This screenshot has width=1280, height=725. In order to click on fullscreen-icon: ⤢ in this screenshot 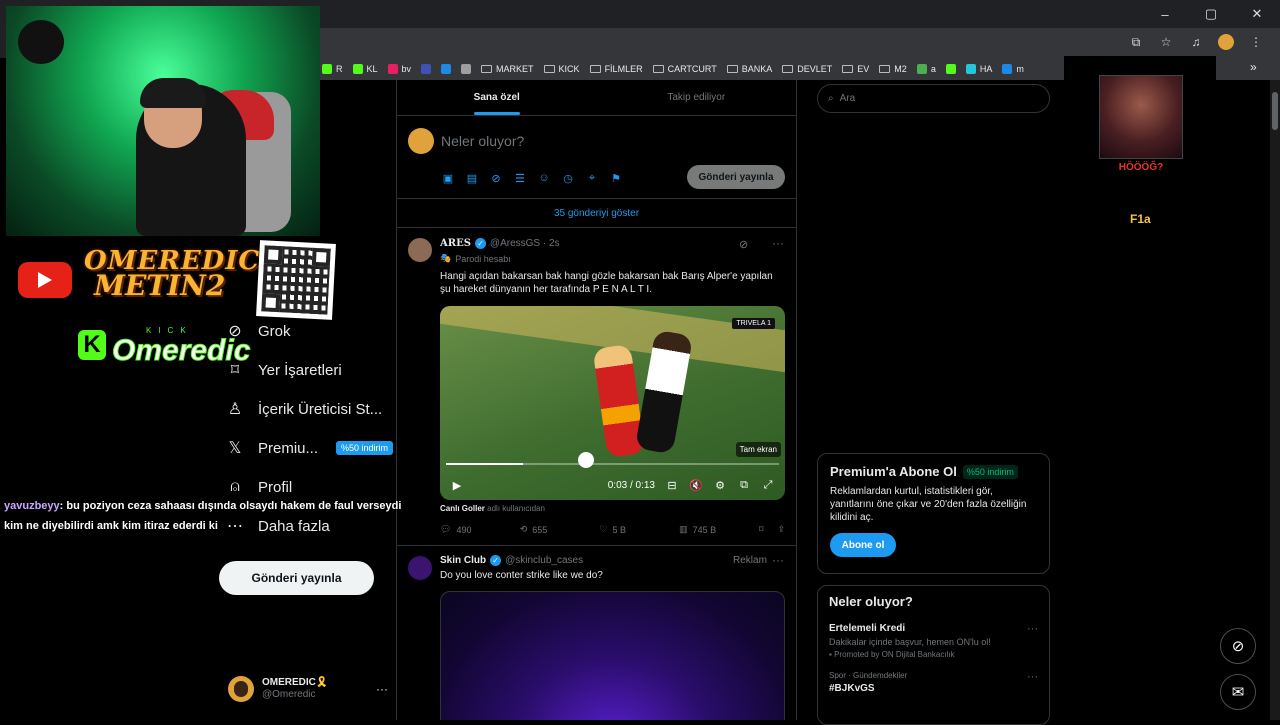, I will do `click(768, 485)`.